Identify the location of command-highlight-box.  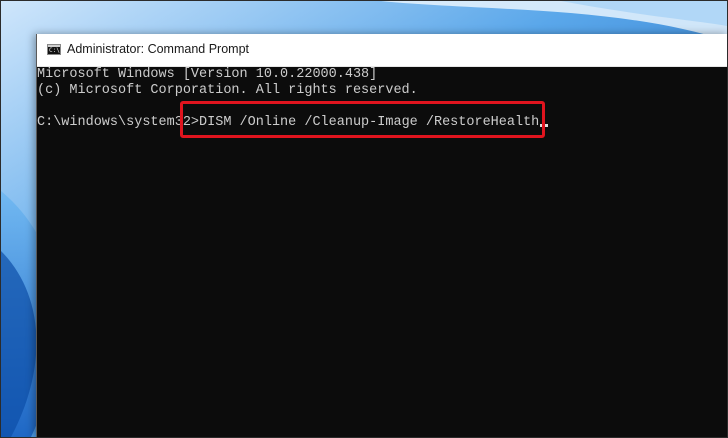
(362, 119).